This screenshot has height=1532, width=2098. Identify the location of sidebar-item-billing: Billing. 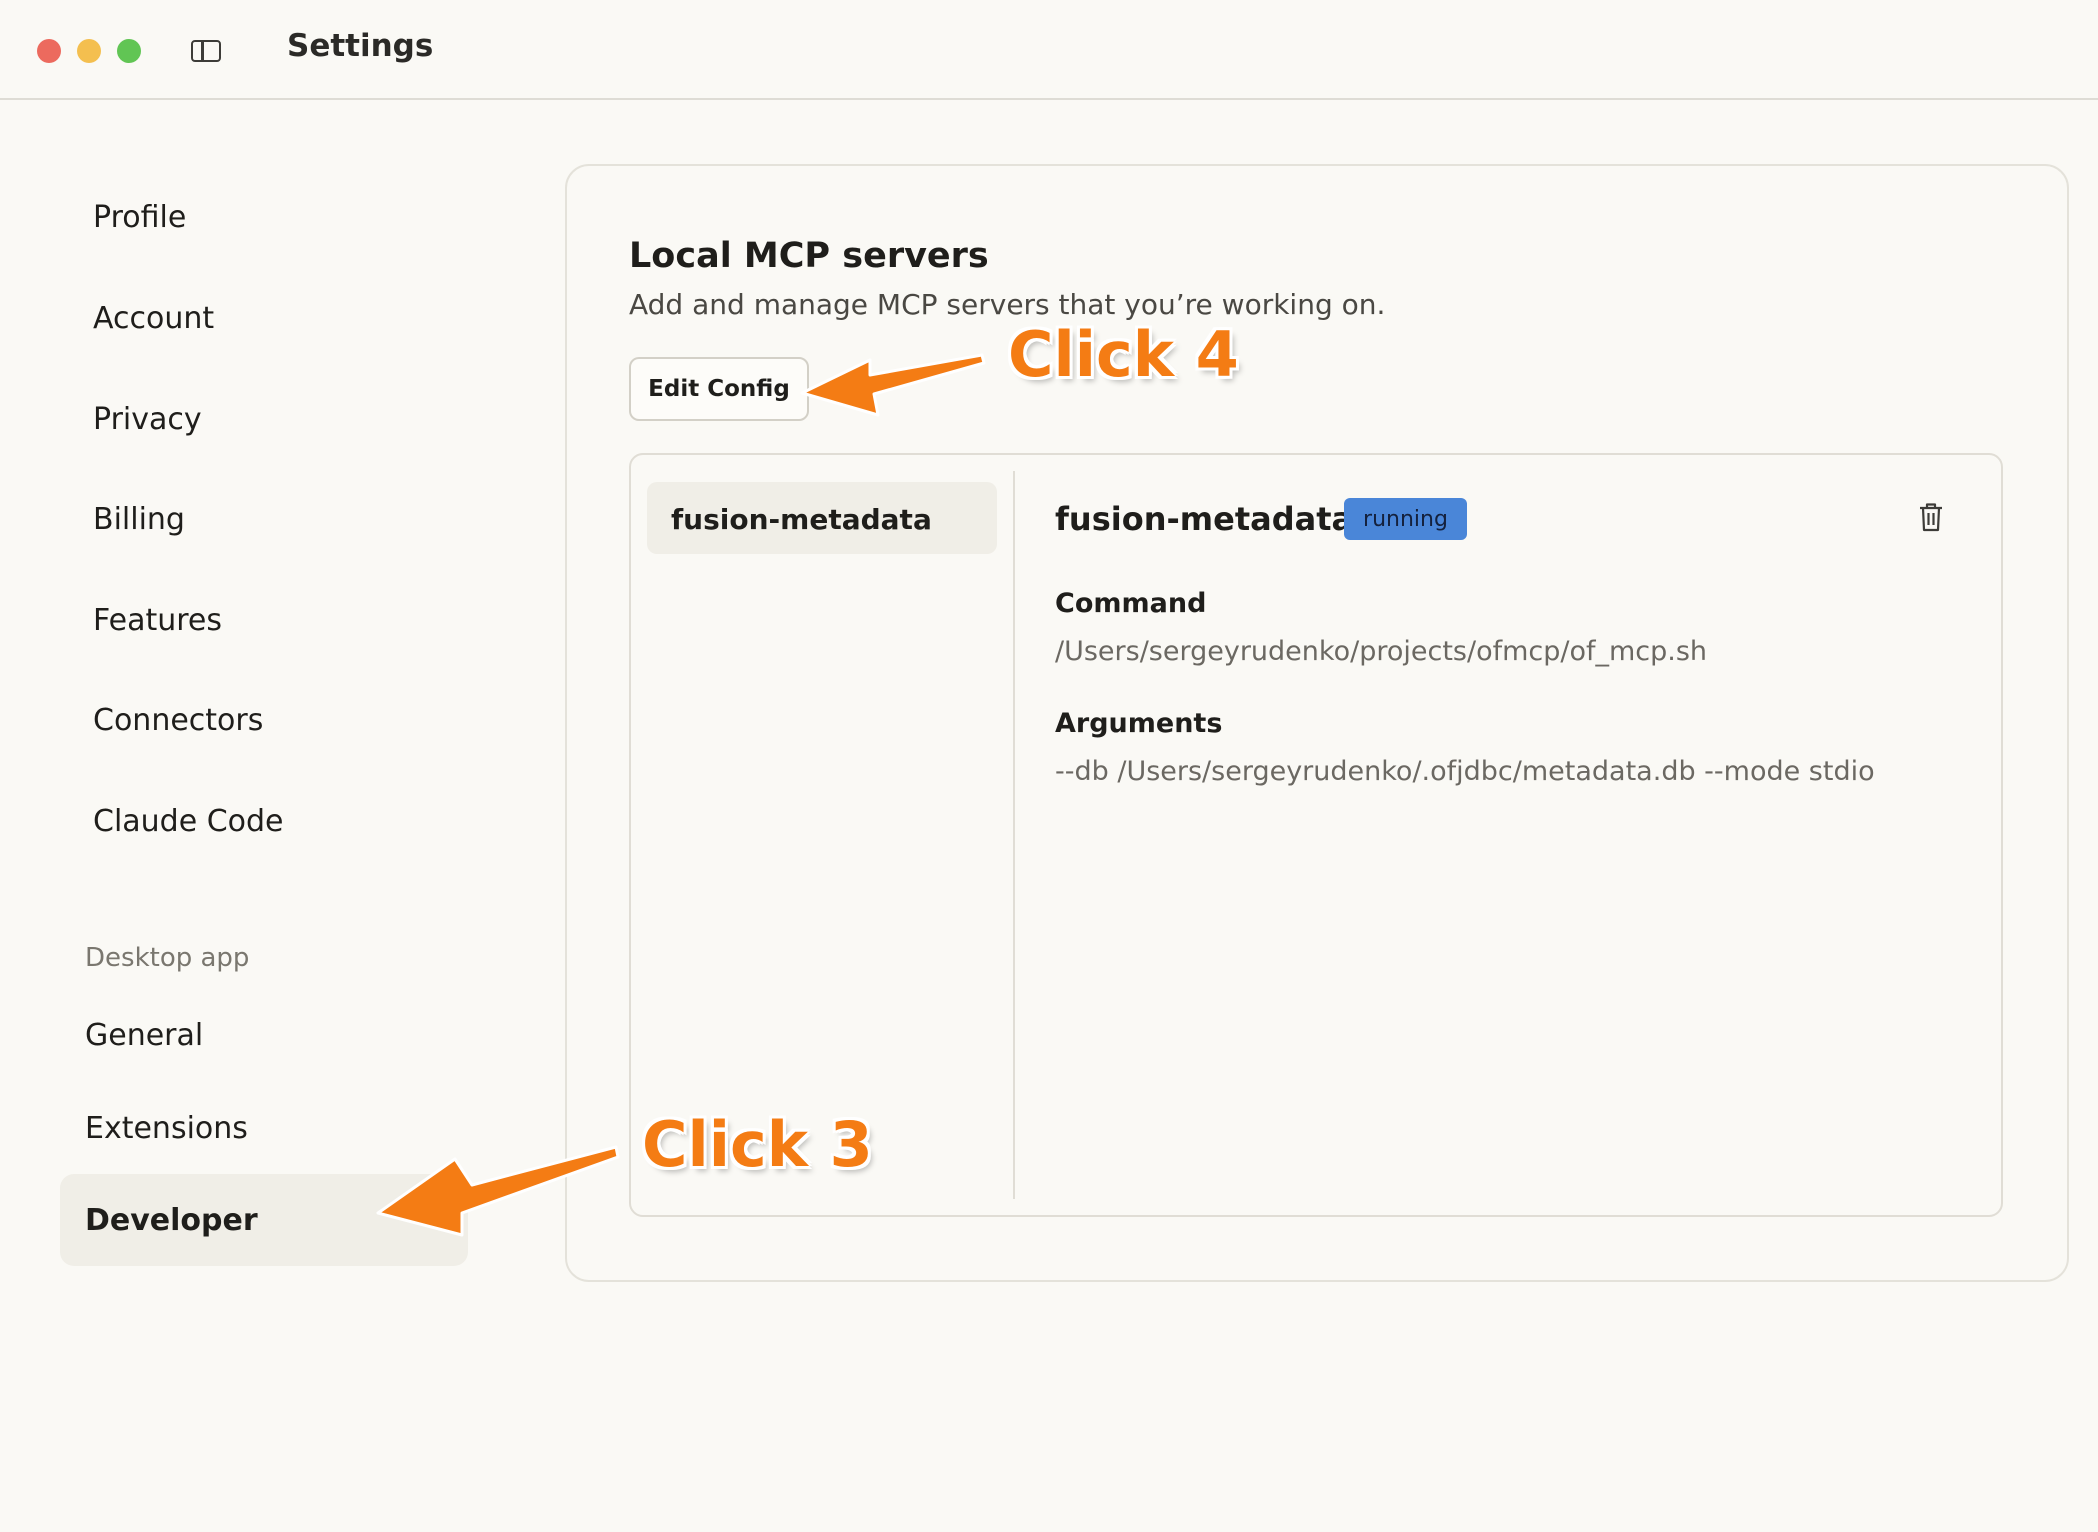
(139, 520).